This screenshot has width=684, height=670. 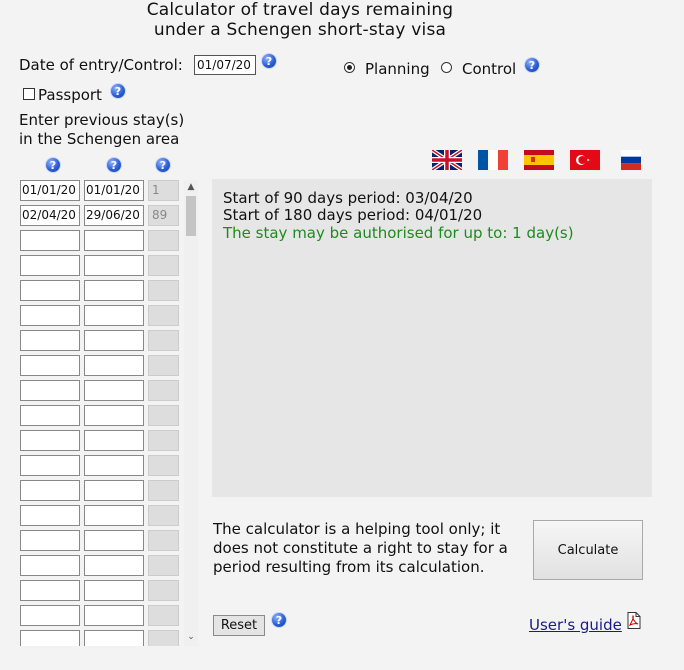 I want to click on turkey-flag-icon, so click(x=585, y=160).